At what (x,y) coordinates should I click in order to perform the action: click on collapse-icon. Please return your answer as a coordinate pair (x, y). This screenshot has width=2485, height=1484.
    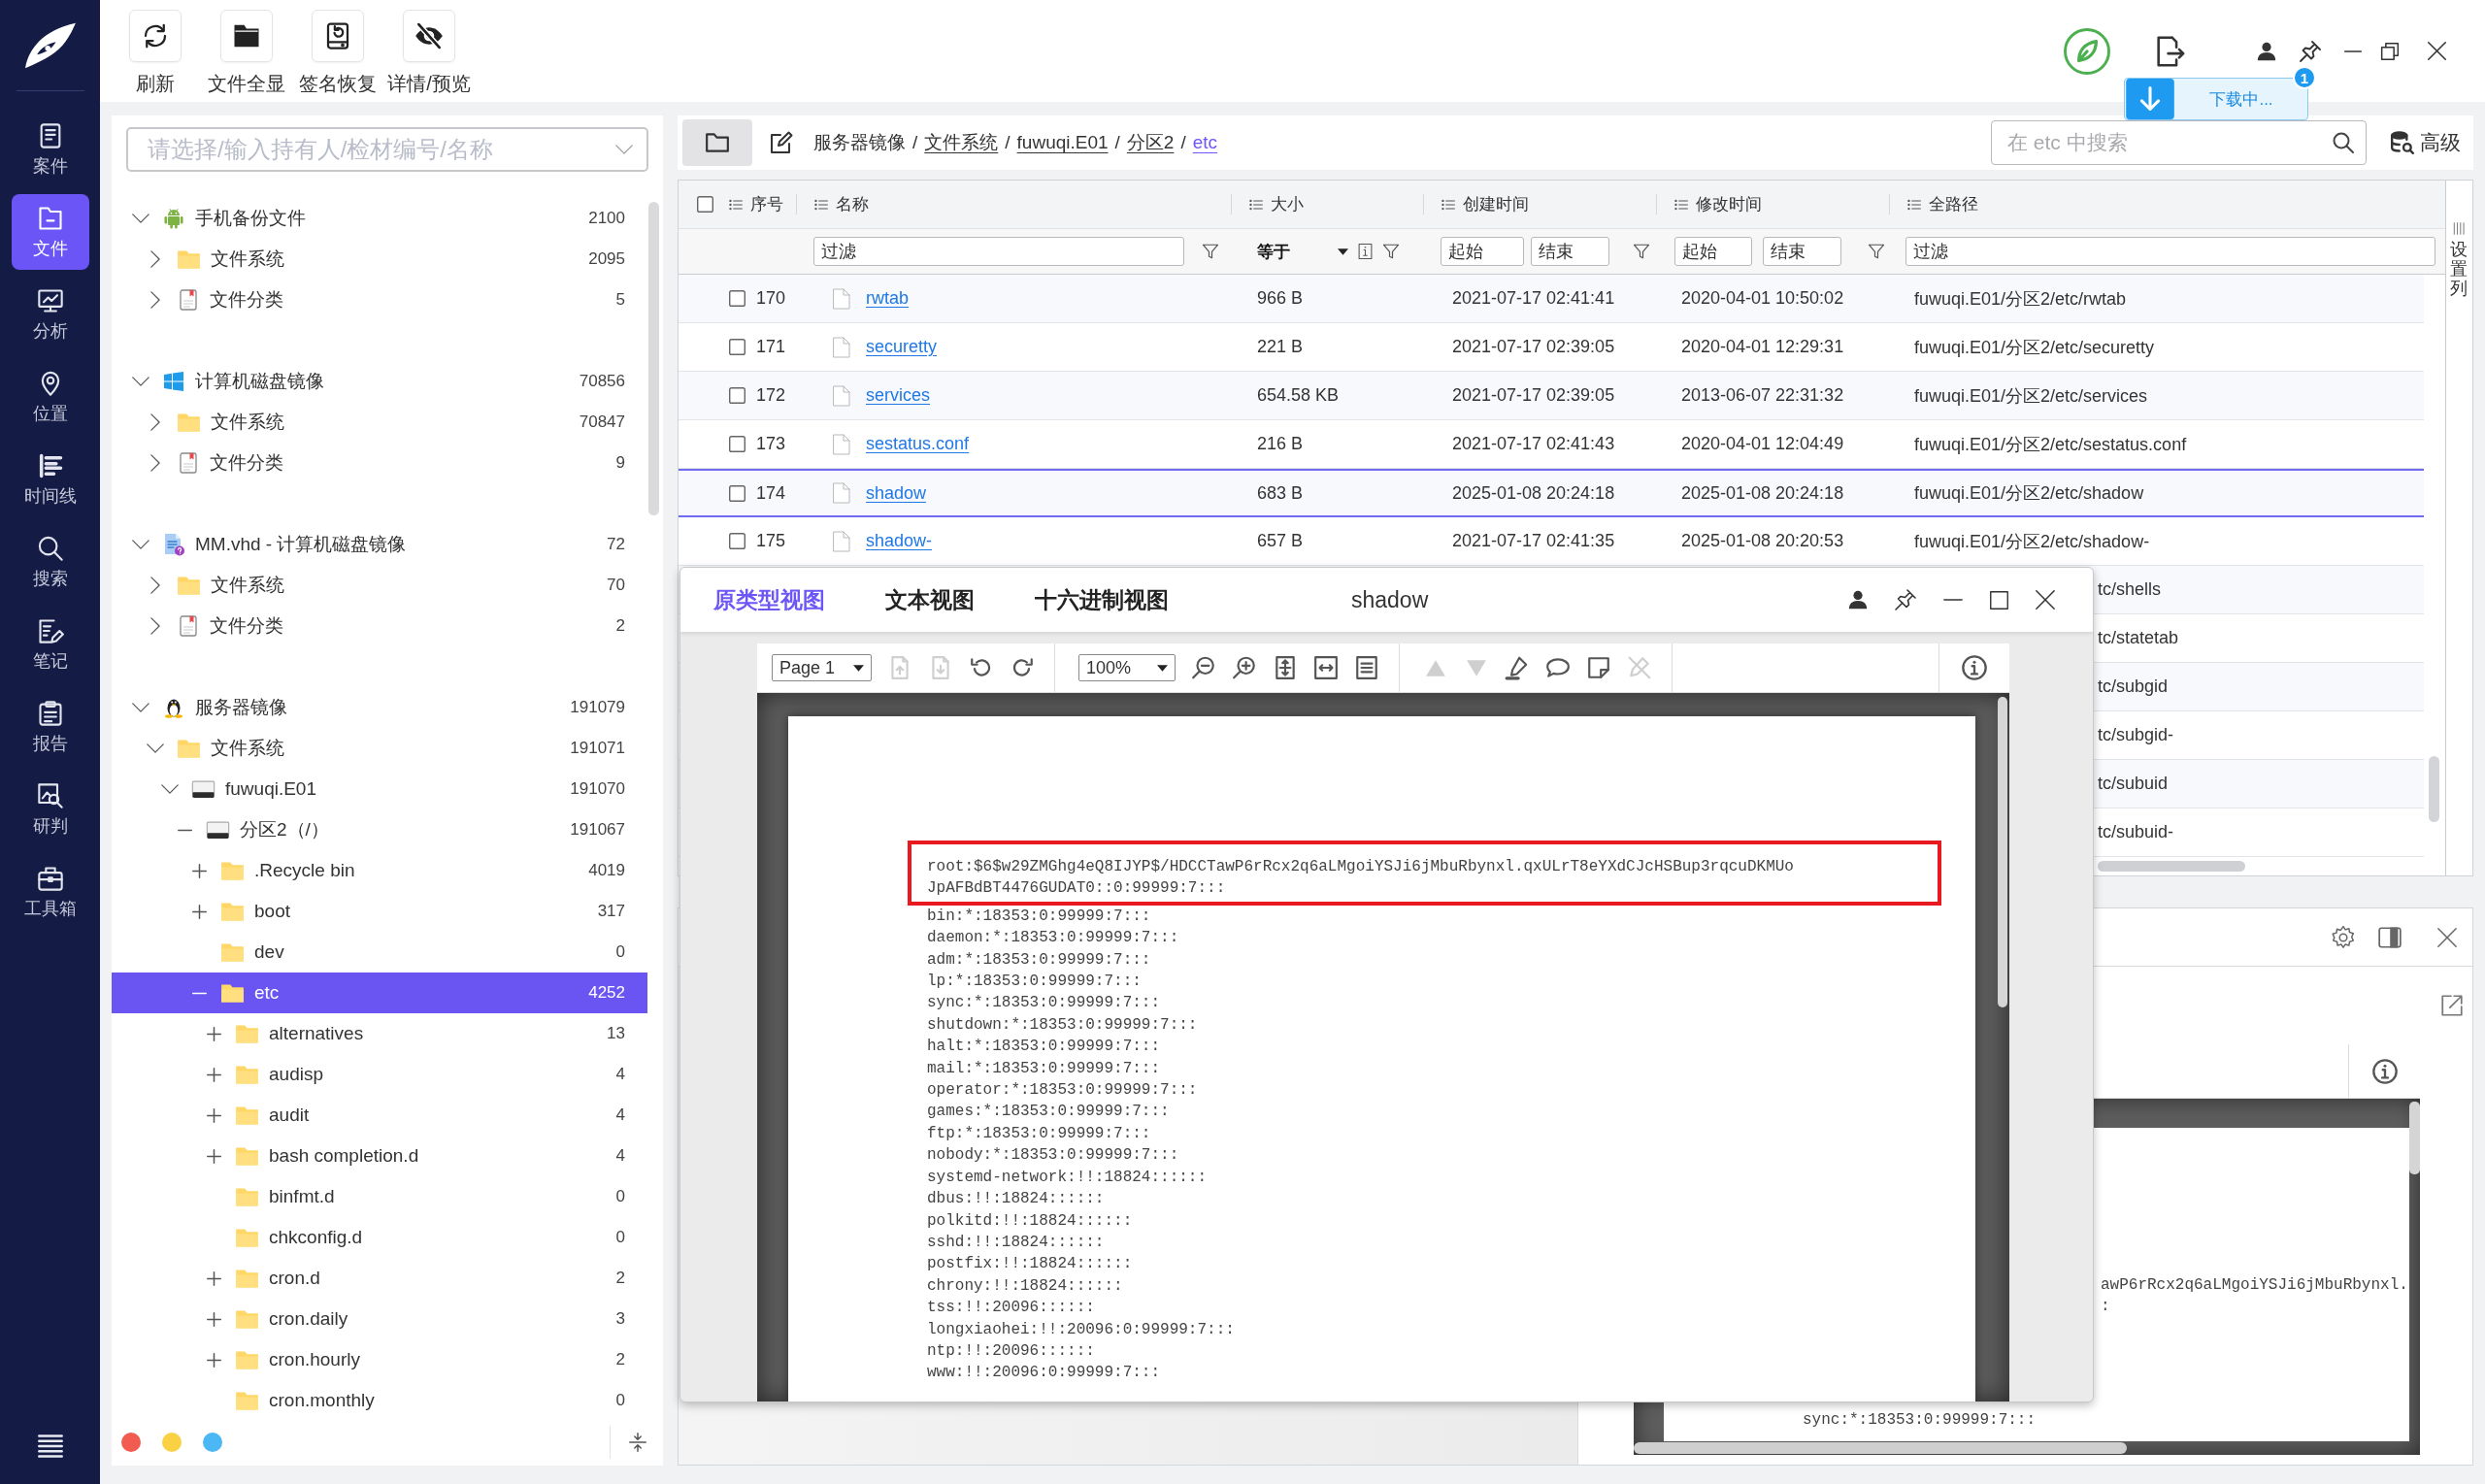
    Looking at the image, I should click on (638, 1442).